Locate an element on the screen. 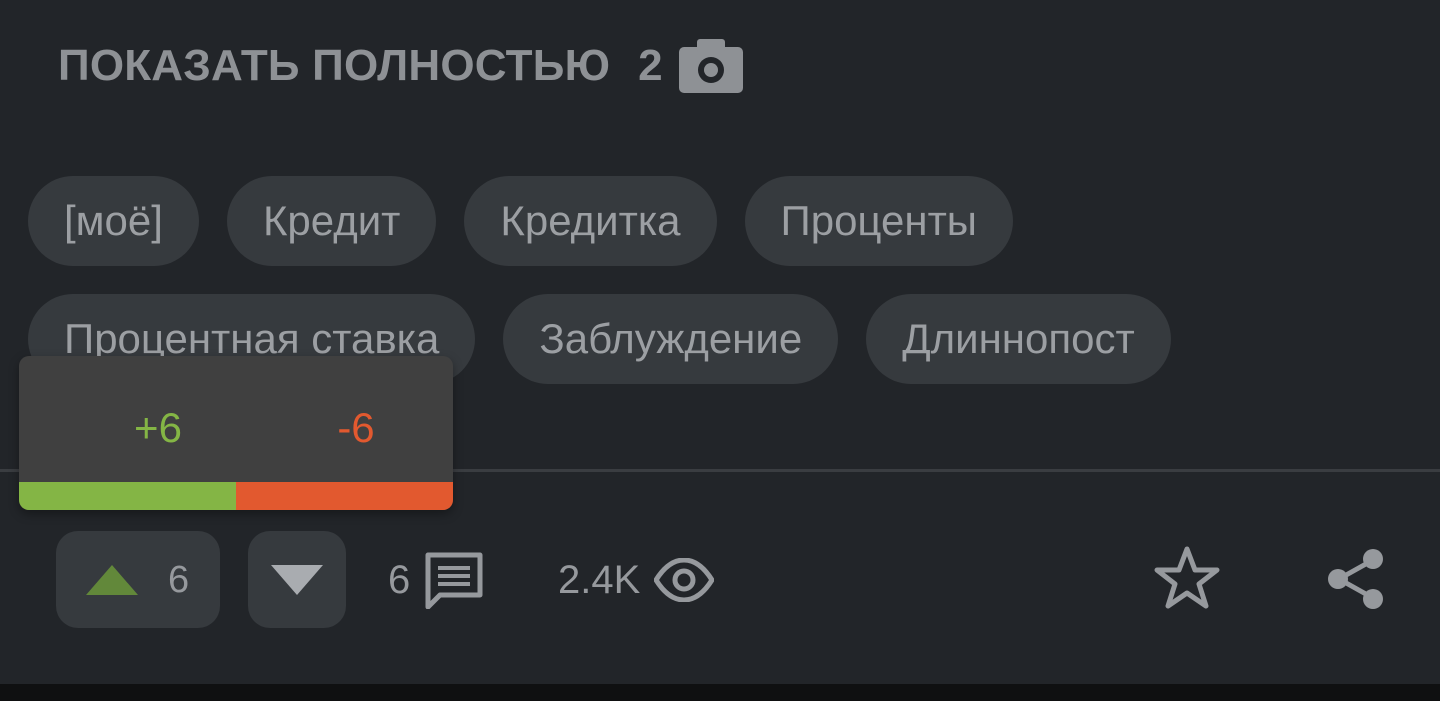 Image resolution: width=1440 pixels, height=701 pixels. upvote-button: 6 is located at coordinates (138, 579).